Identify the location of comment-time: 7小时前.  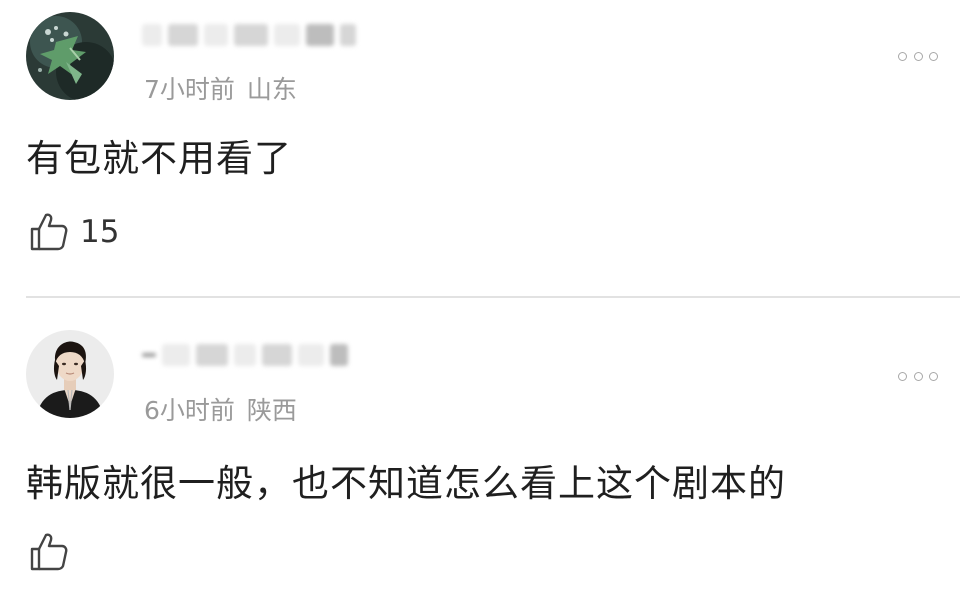
(189, 89).